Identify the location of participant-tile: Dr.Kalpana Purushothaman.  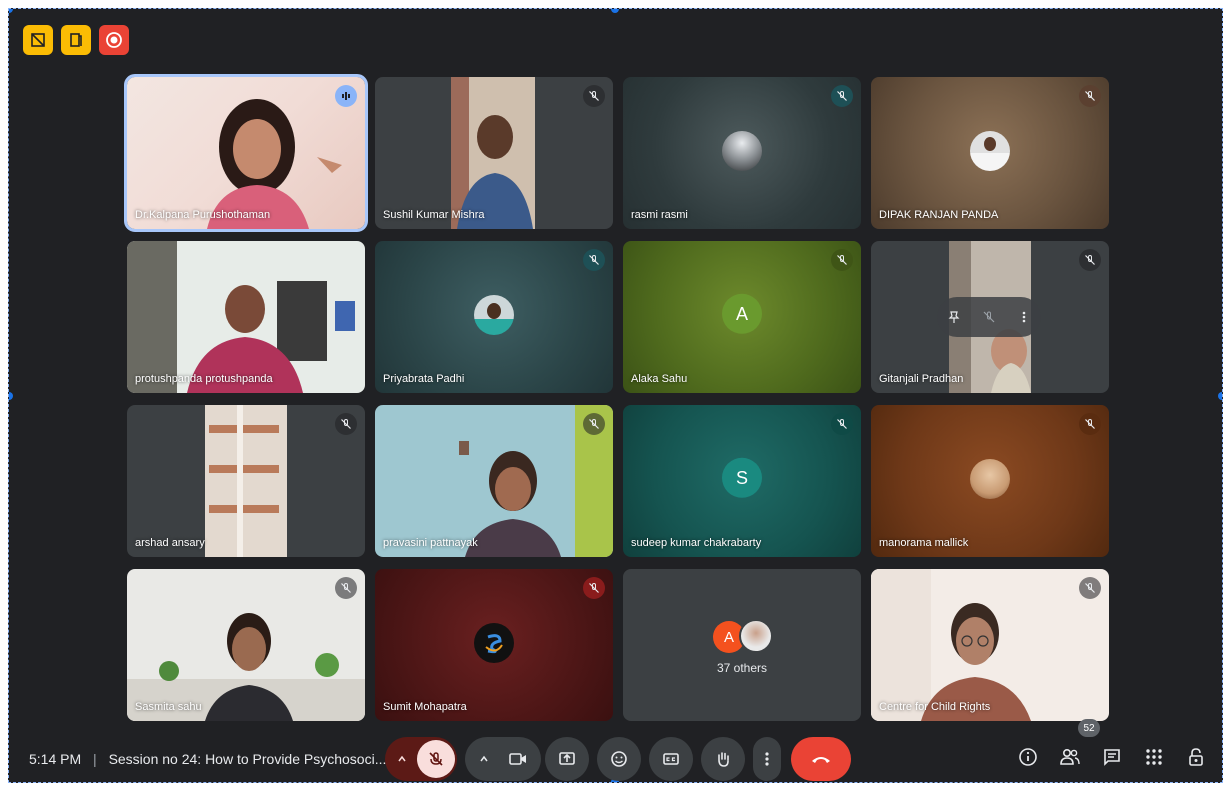
(246, 153).